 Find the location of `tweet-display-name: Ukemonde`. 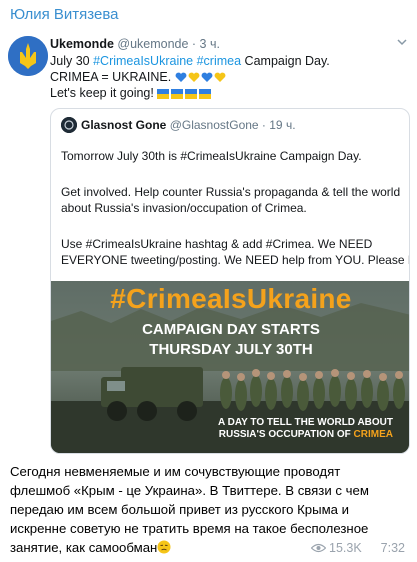

tweet-display-name: Ukemonde is located at coordinates (82, 44).